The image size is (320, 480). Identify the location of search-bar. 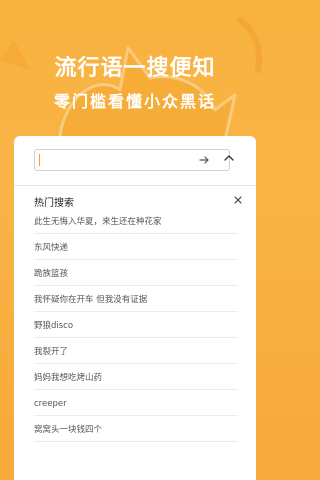
(135, 161).